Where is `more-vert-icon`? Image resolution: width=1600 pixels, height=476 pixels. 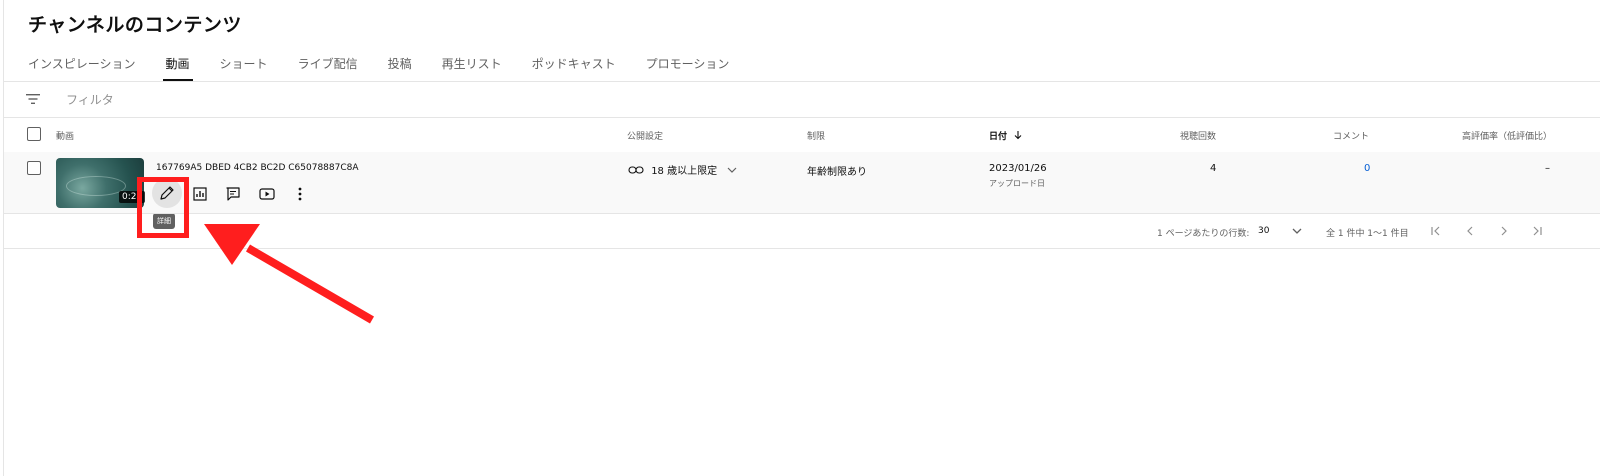 more-vert-icon is located at coordinates (300, 194).